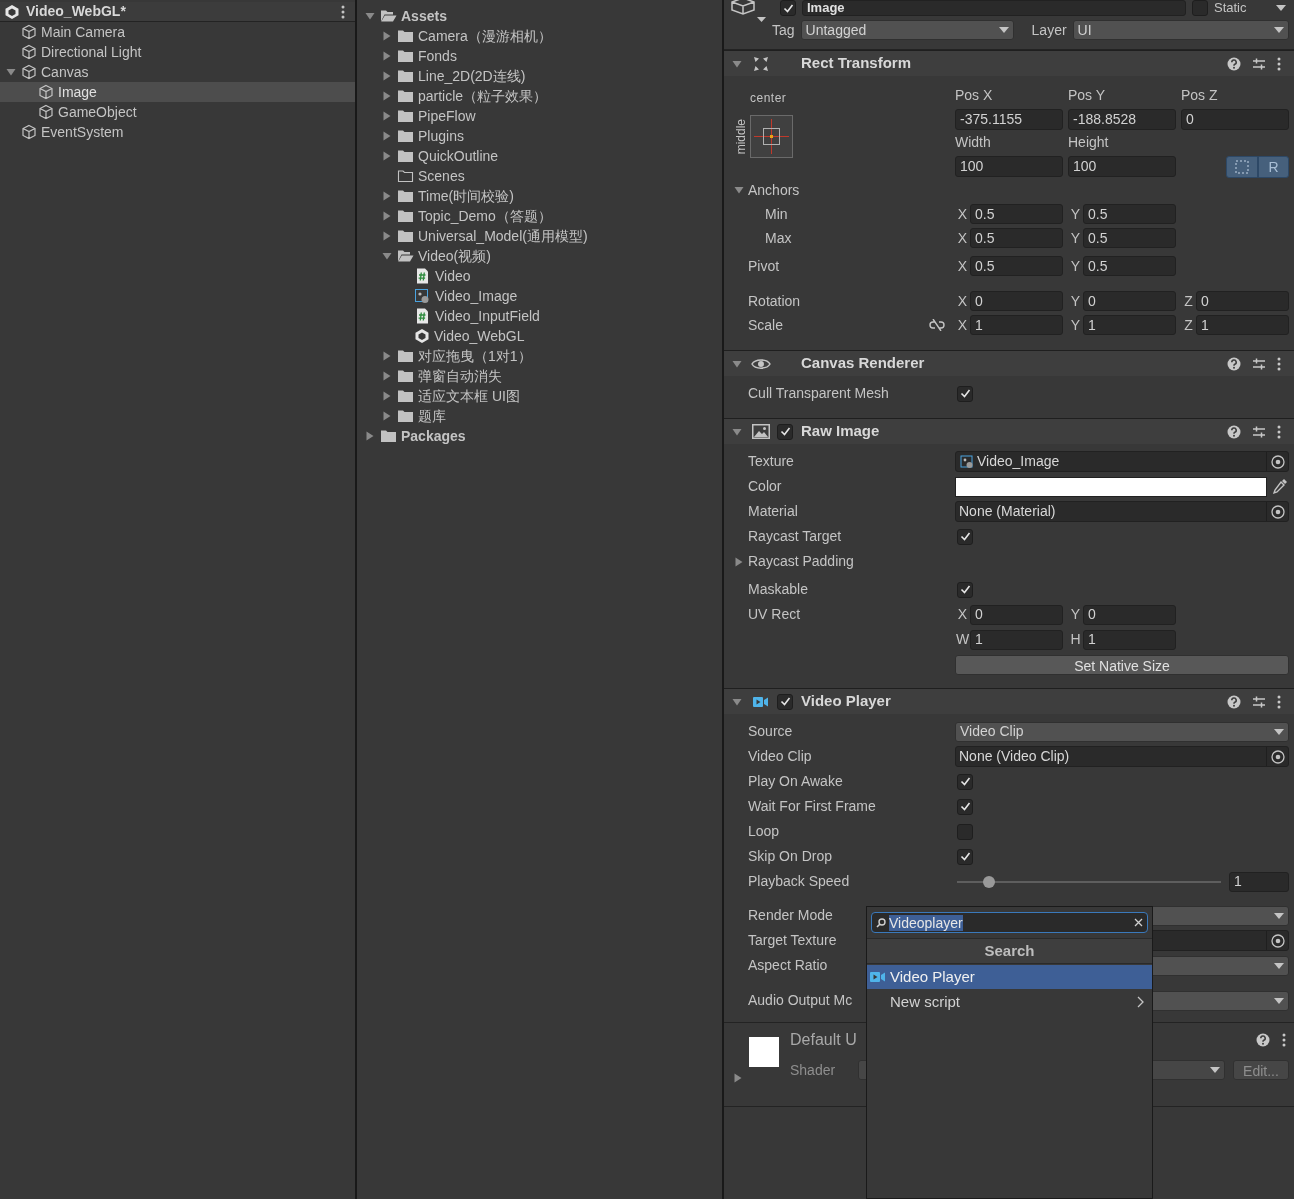 Image resolution: width=1294 pixels, height=1199 pixels. Describe the element at coordinates (1009, 119) in the screenshot. I see `number-field: -375.1155` at that location.